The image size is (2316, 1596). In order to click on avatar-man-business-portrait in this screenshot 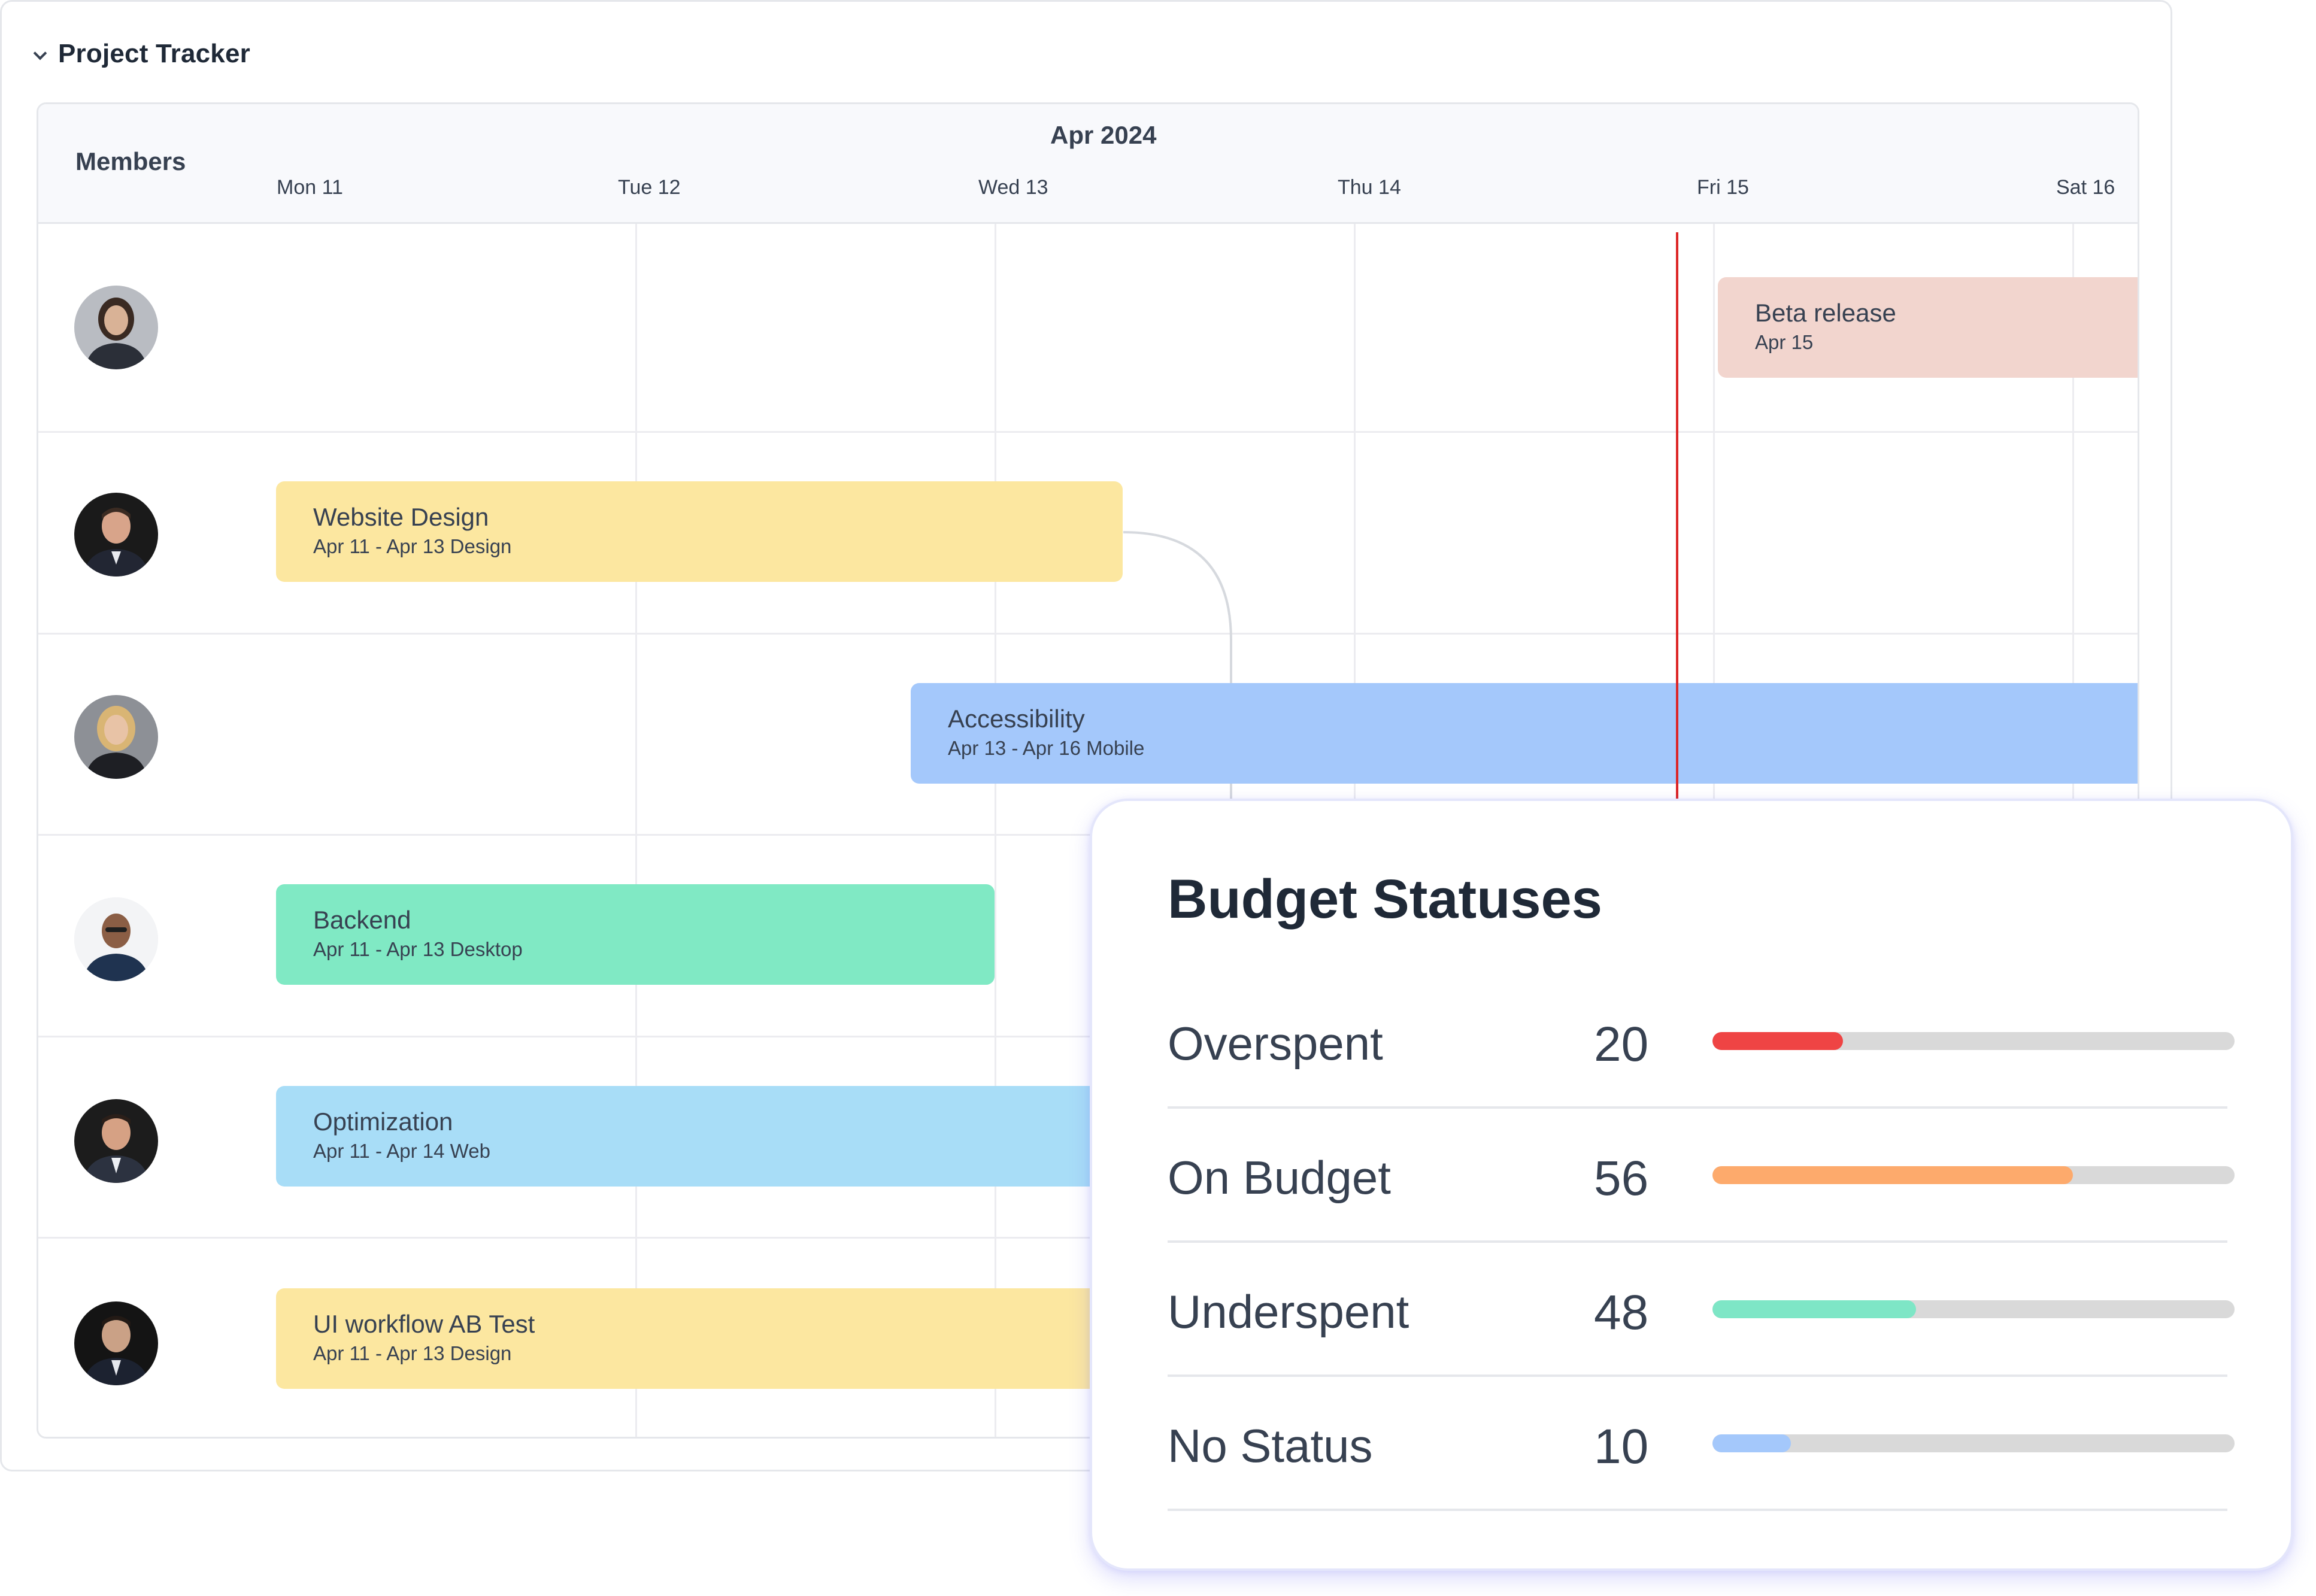, I will do `click(116, 534)`.